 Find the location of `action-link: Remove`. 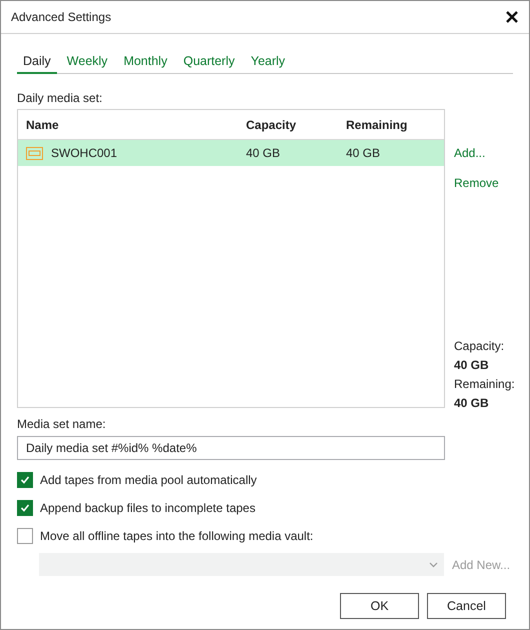

action-link: Remove is located at coordinates (484, 183).